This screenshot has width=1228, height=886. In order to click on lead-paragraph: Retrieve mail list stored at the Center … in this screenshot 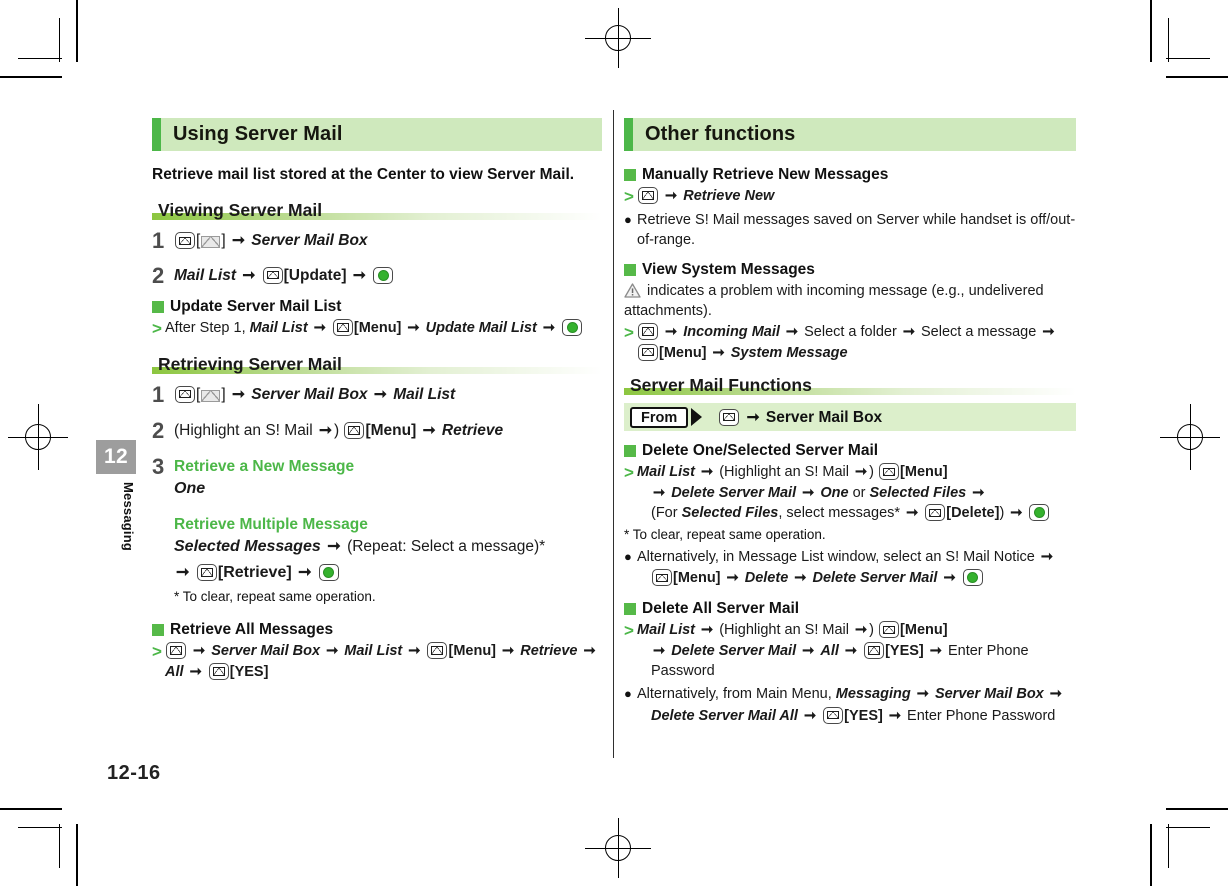, I will do `click(363, 174)`.